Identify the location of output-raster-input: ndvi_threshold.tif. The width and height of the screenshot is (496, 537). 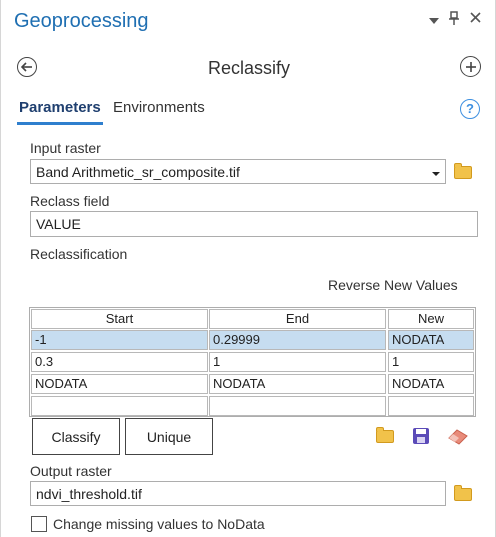
(238, 493).